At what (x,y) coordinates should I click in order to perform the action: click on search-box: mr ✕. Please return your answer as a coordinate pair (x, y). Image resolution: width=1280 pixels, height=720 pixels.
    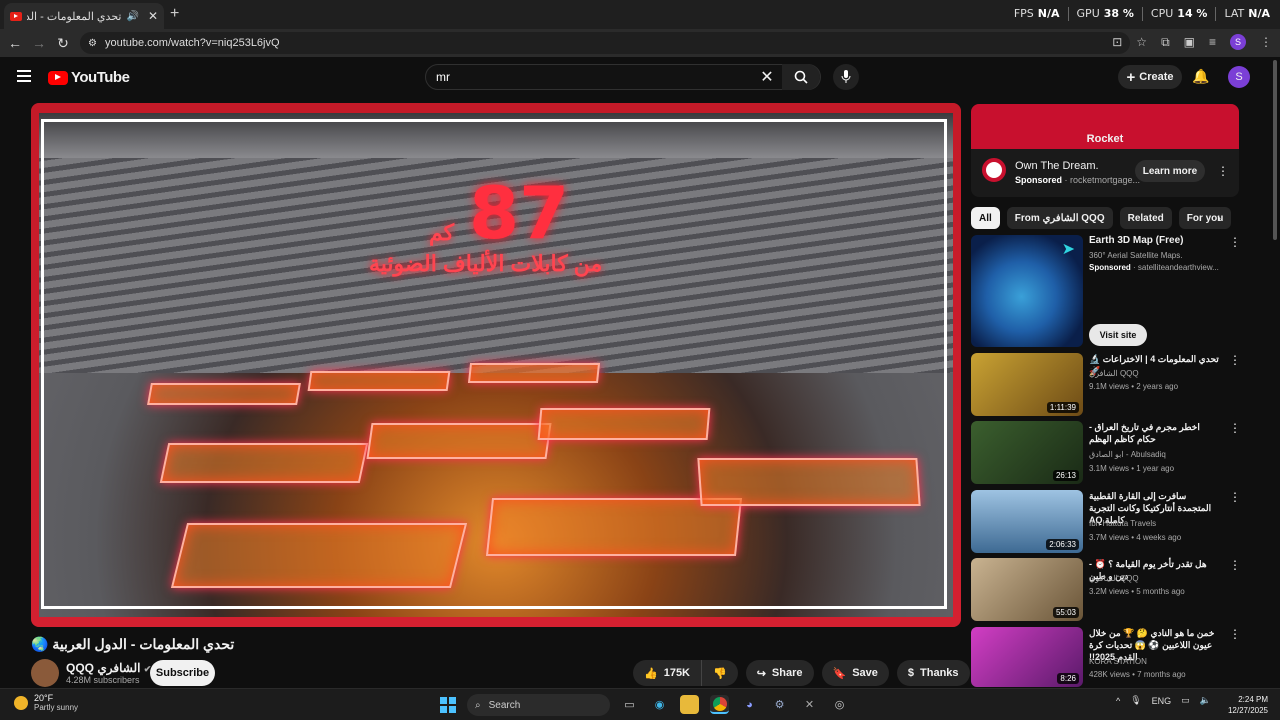
    Looking at the image, I should click on (623, 77).